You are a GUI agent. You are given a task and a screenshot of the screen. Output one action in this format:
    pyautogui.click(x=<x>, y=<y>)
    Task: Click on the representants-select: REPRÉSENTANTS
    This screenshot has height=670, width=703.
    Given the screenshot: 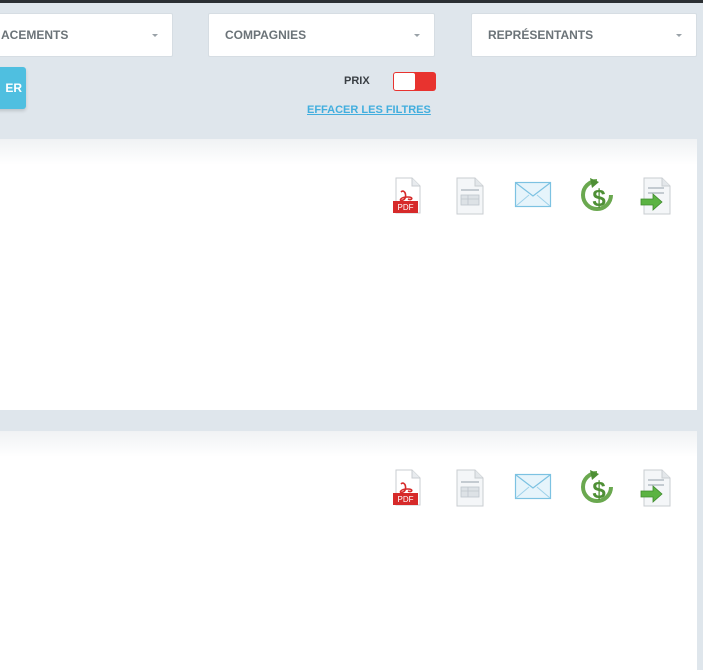 What is the action you would take?
    pyautogui.click(x=584, y=35)
    